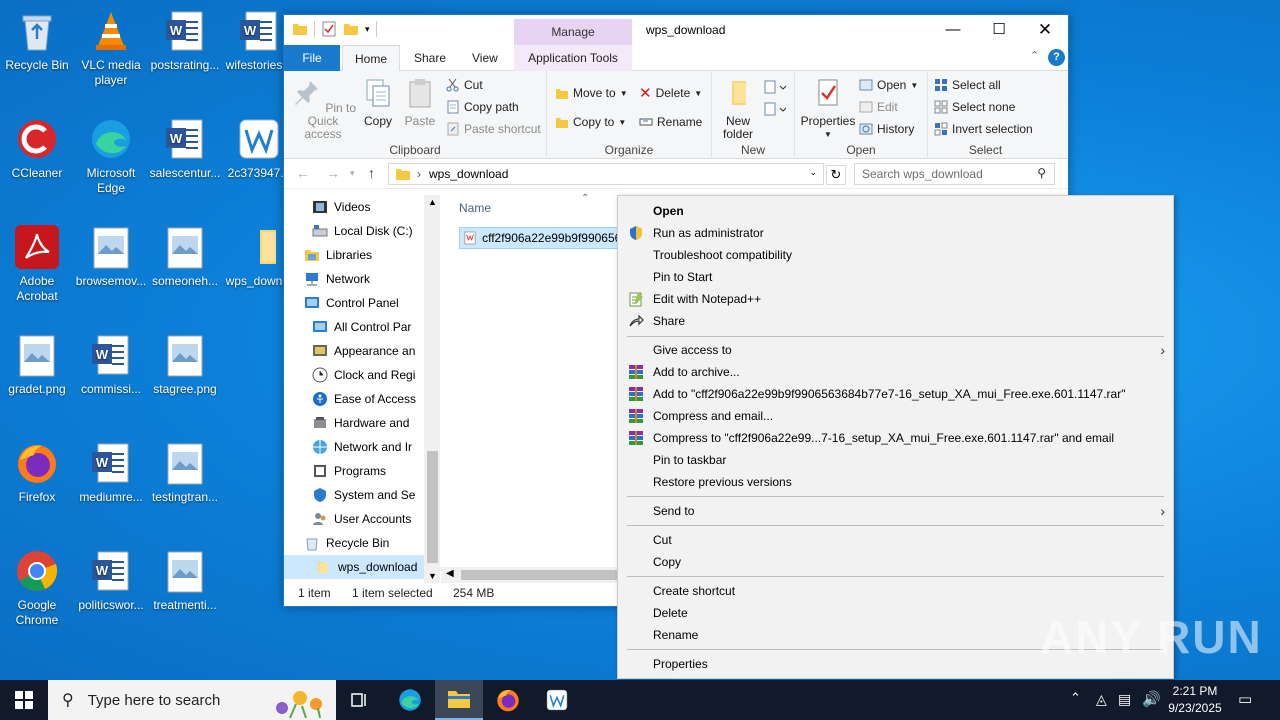 The height and width of the screenshot is (720, 1280). Describe the element at coordinates (372, 543) in the screenshot. I see `nav-item-recycle-bin: Recycle Bin` at that location.